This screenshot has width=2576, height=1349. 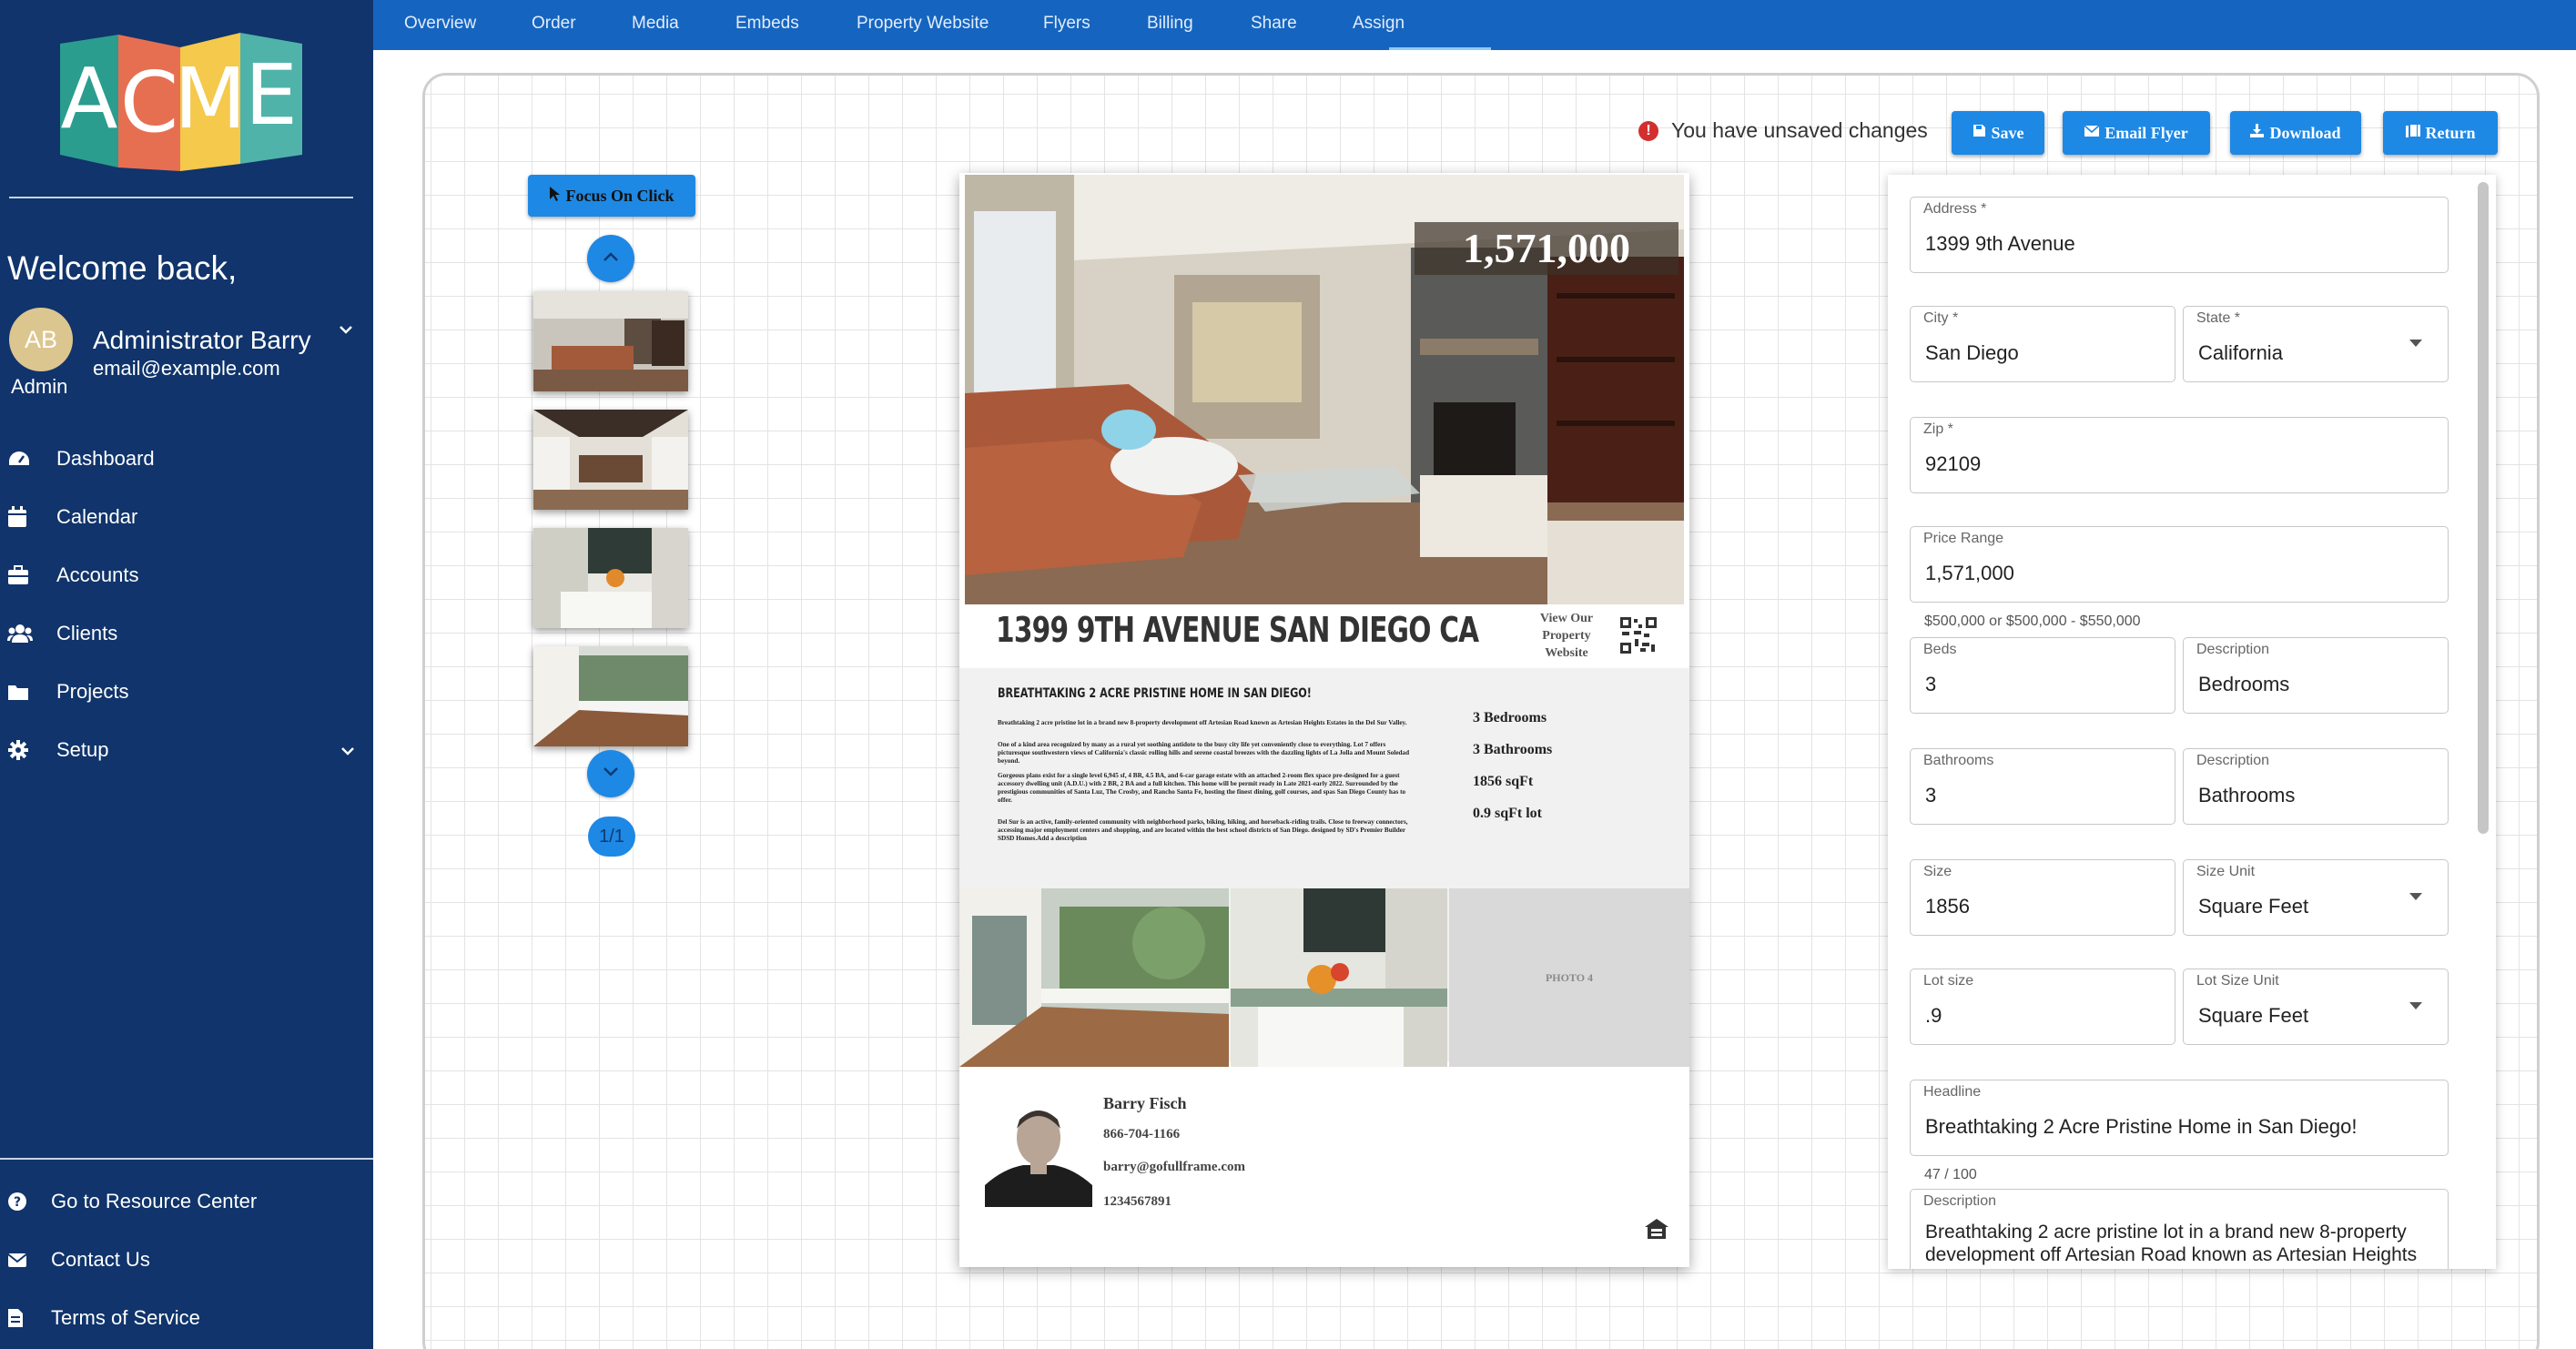 What do you see at coordinates (92, 692) in the screenshot?
I see `nav-label: Projects` at bounding box center [92, 692].